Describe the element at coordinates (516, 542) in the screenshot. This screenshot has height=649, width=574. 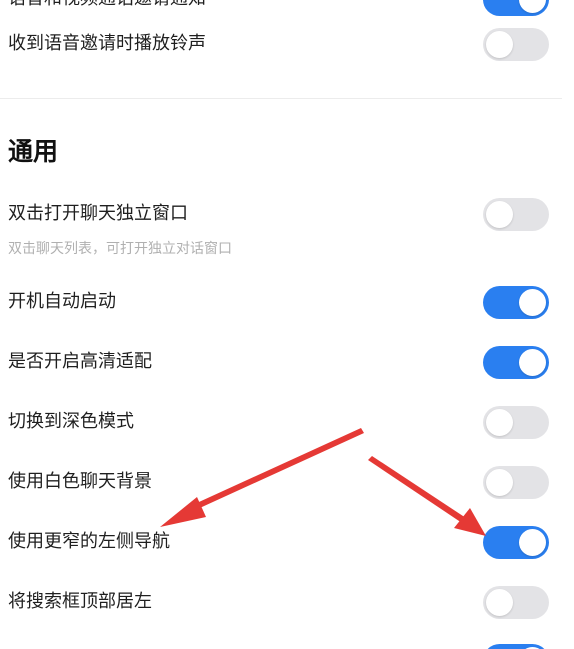
I see `narrow-left-nav-toggle` at that location.